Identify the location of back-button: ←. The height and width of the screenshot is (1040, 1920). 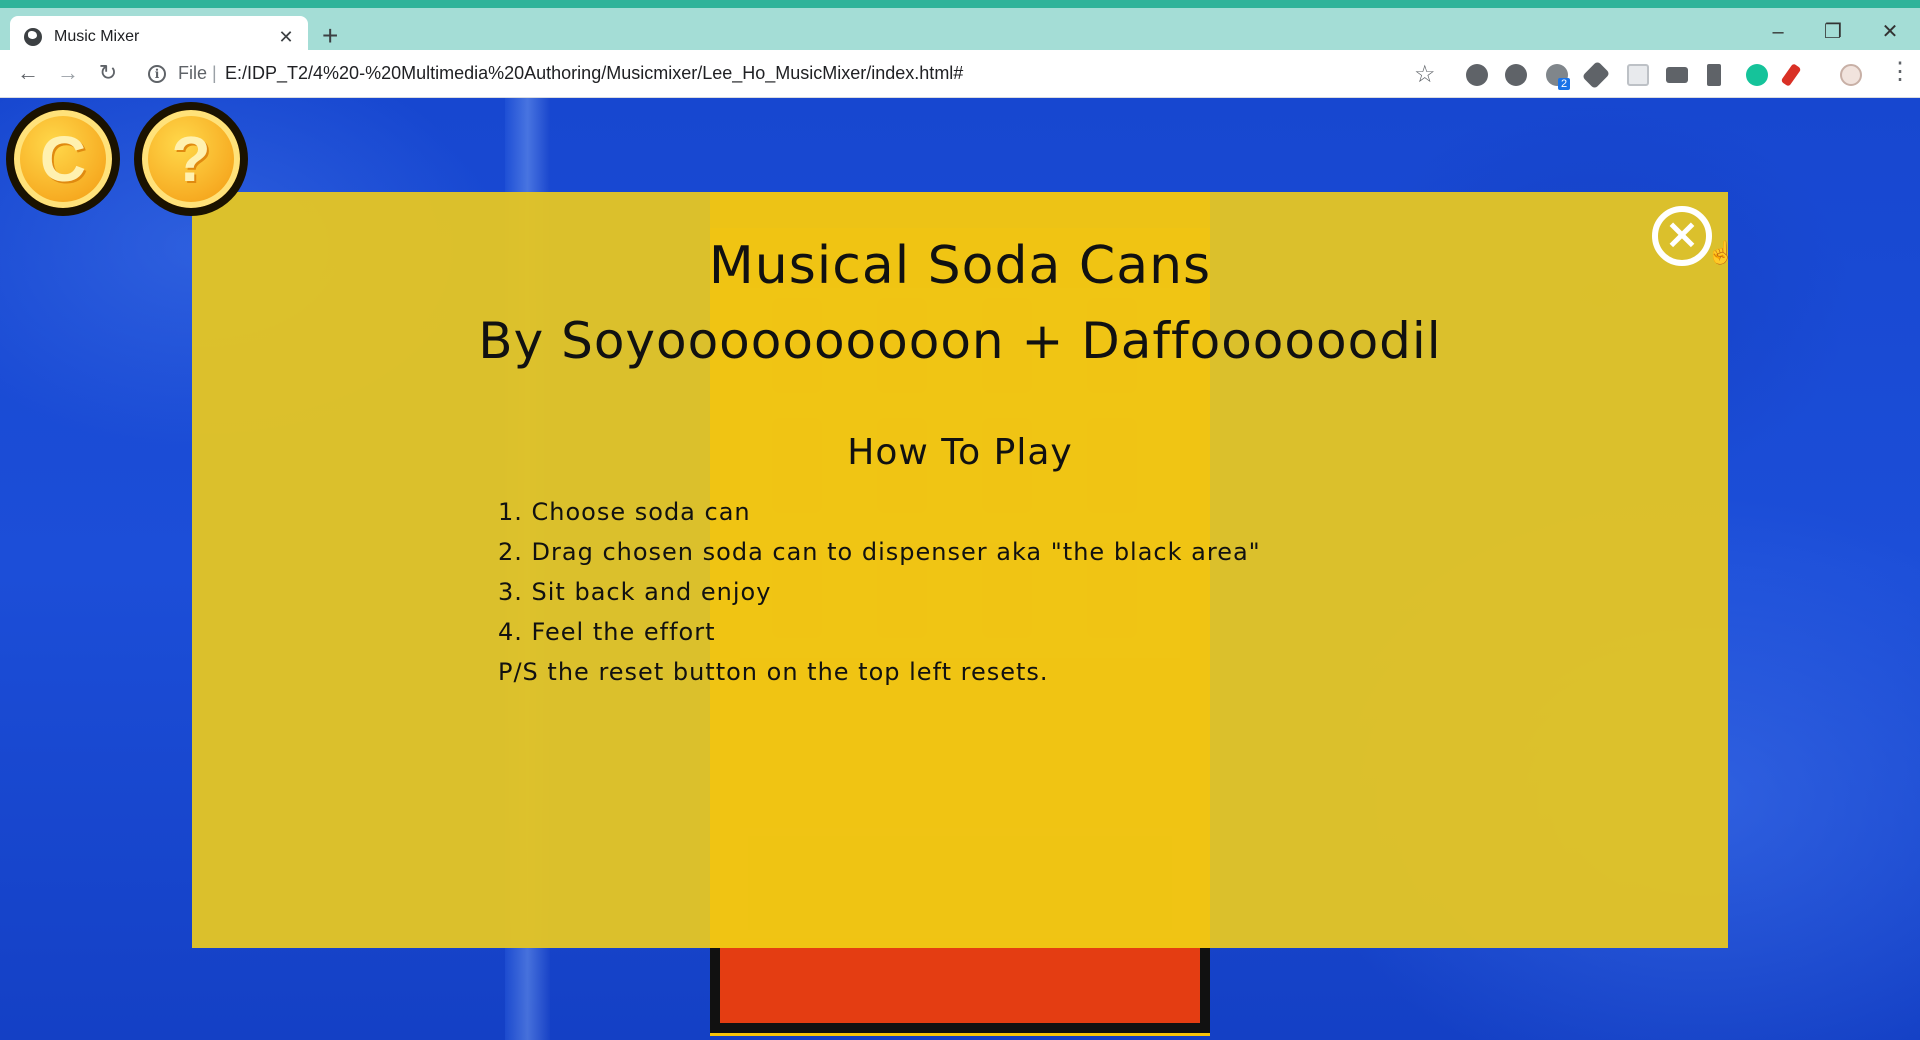
(28, 73).